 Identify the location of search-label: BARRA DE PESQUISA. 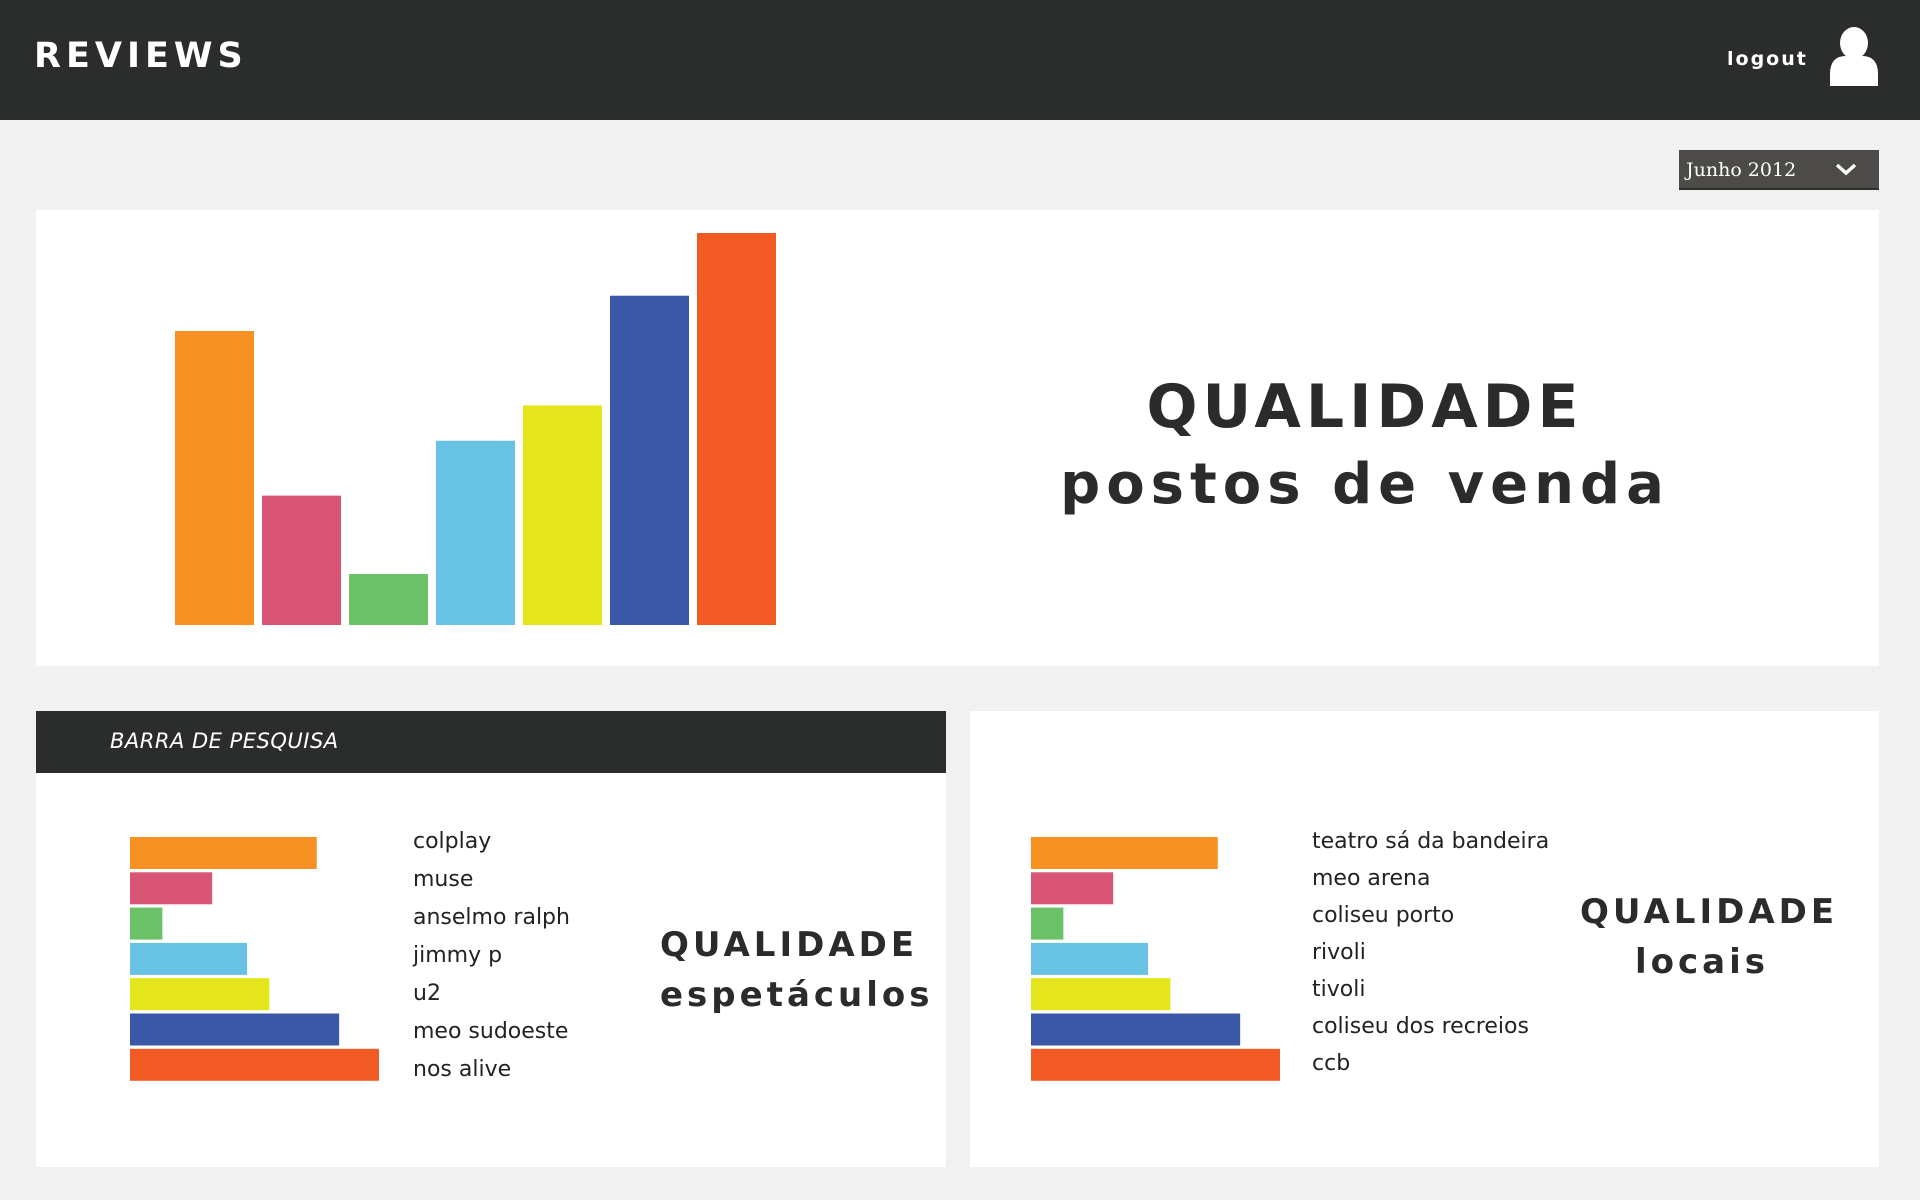
(224, 741).